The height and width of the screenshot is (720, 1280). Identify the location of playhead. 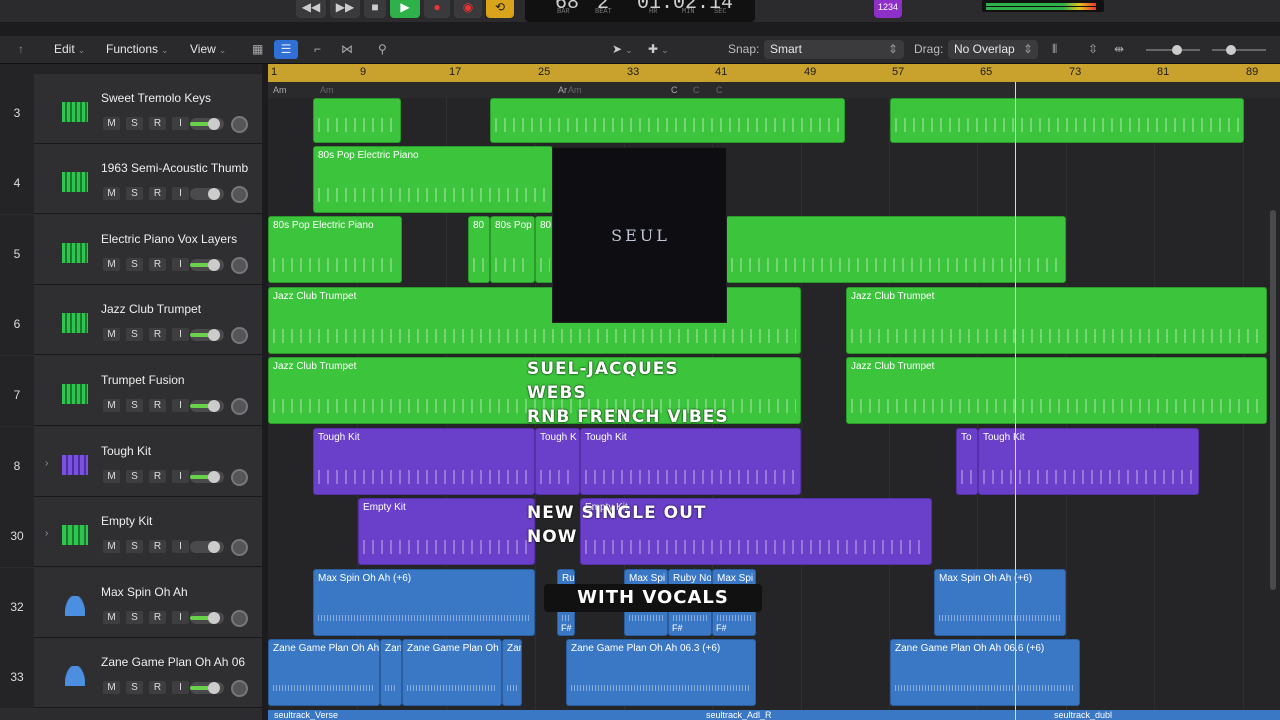
(1015, 401).